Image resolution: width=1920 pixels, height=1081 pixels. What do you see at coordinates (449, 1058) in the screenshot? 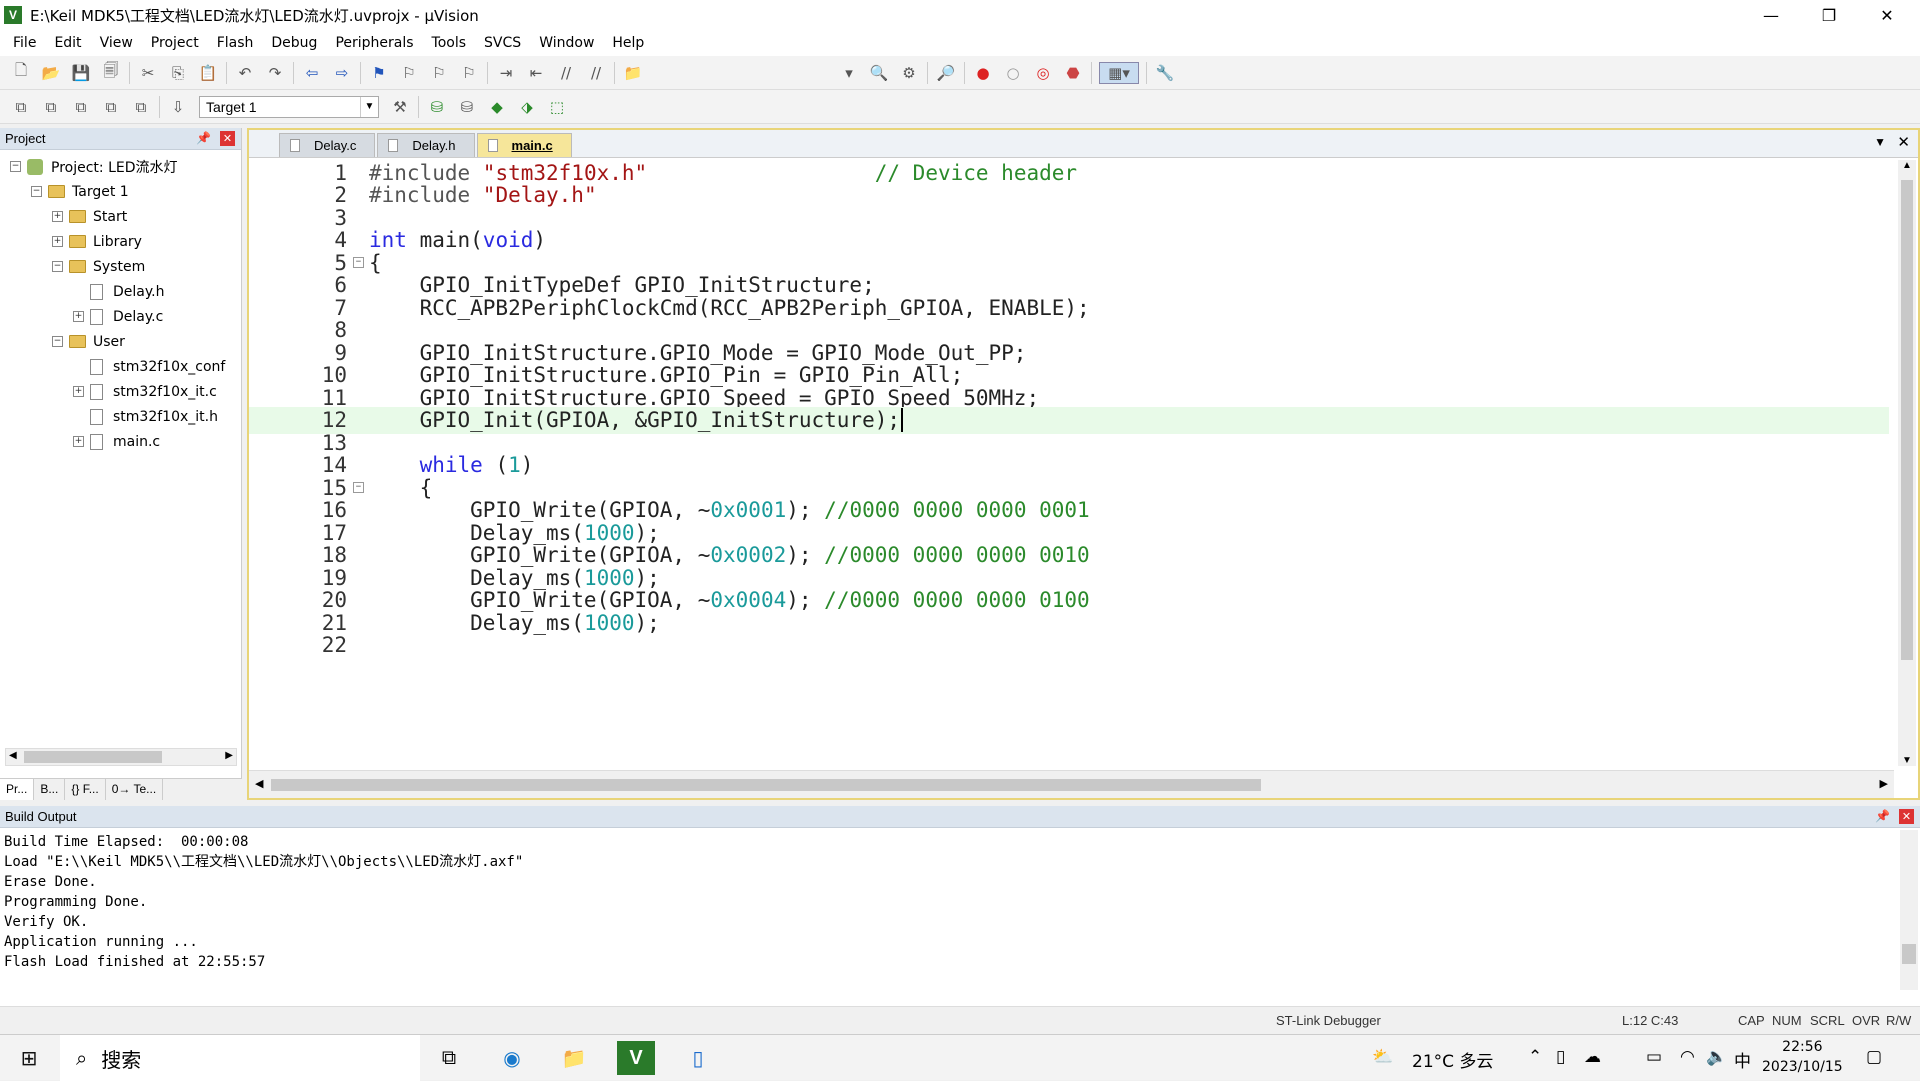
I see `task-view-icon: ⧉` at bounding box center [449, 1058].